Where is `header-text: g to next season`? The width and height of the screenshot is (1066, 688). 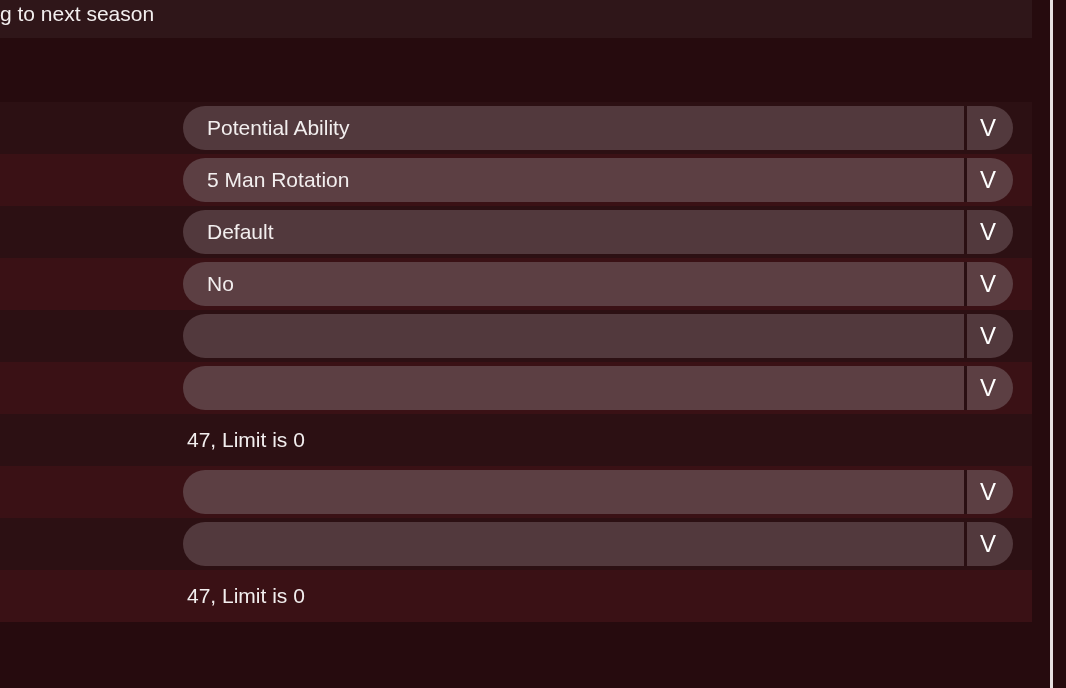
header-text: g to next season is located at coordinates (77, 14).